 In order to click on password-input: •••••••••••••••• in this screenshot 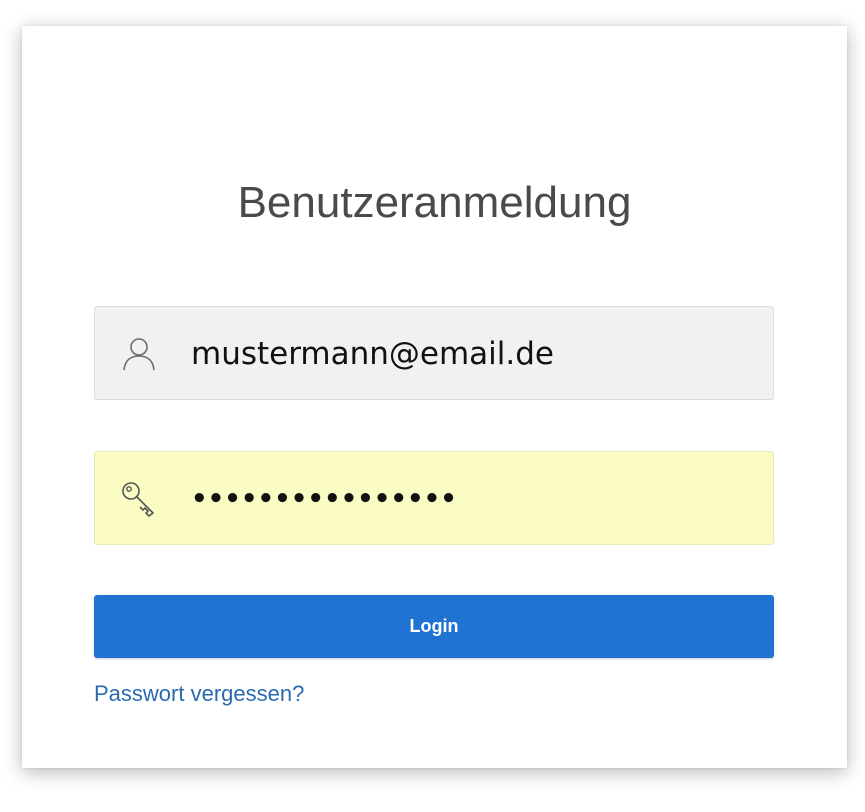, I will do `click(471, 499)`.